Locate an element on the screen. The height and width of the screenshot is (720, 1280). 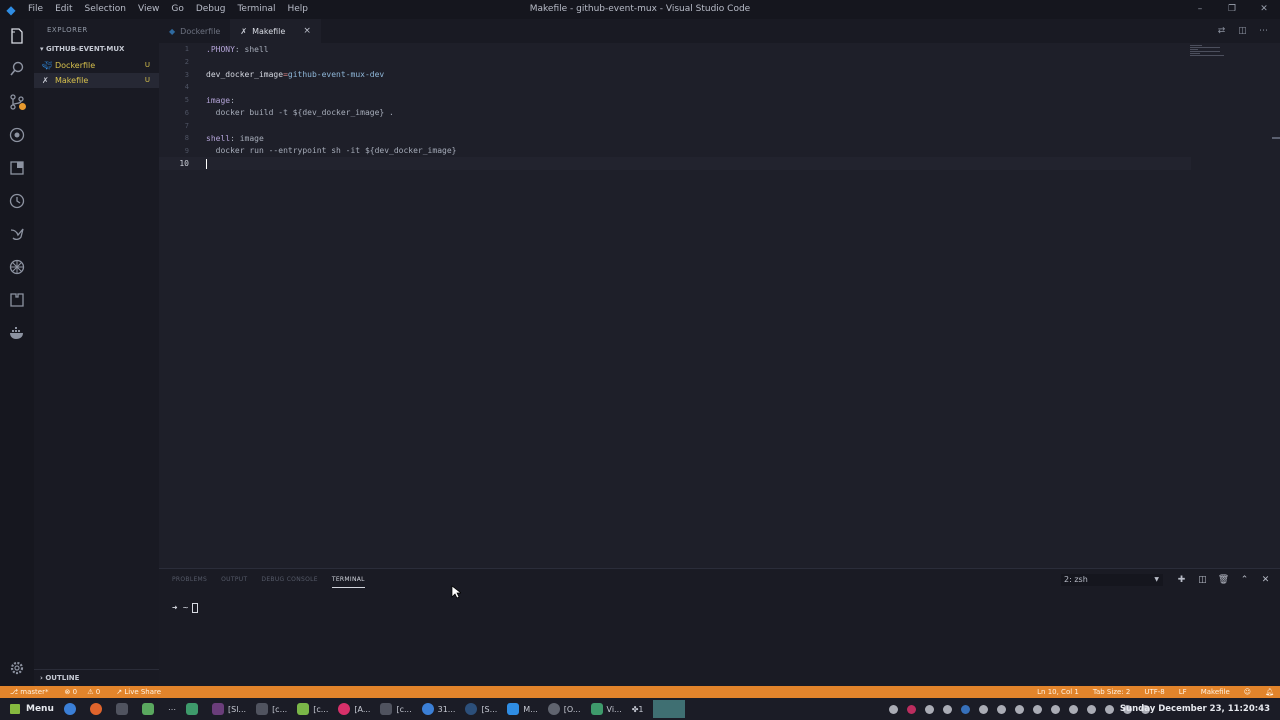
remote-activity is located at coordinates (17, 299).